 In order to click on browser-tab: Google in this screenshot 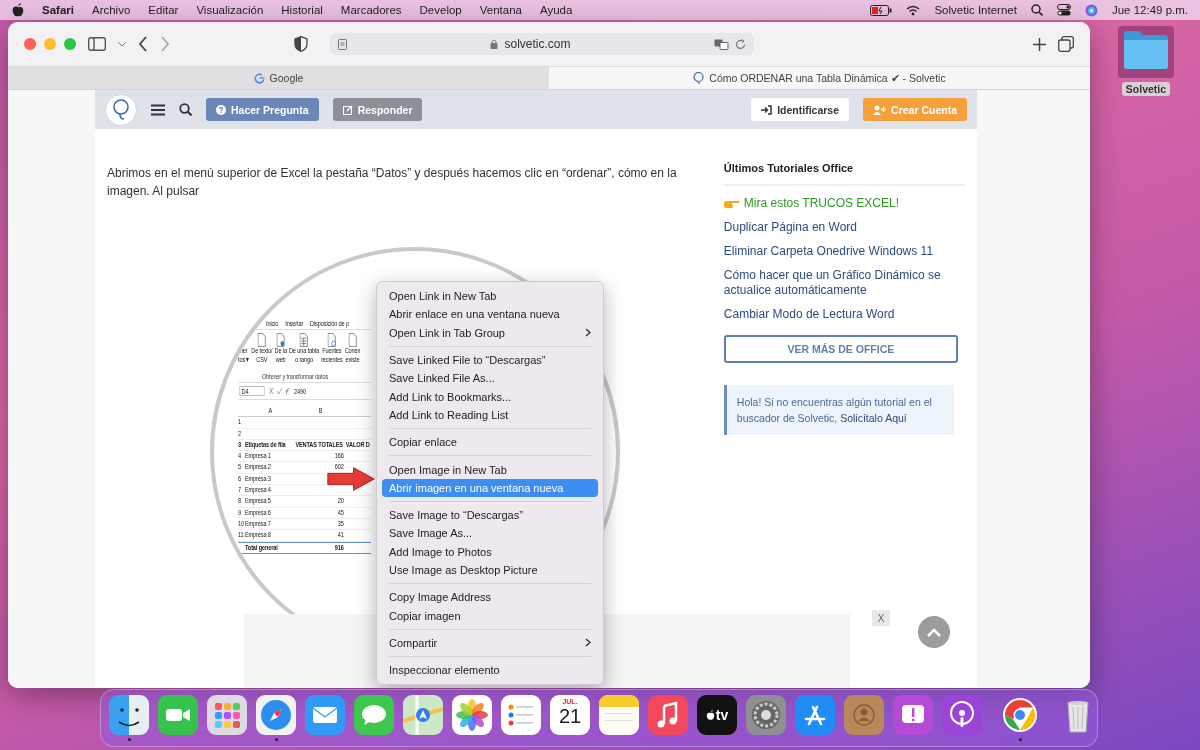, I will do `click(278, 78)`.